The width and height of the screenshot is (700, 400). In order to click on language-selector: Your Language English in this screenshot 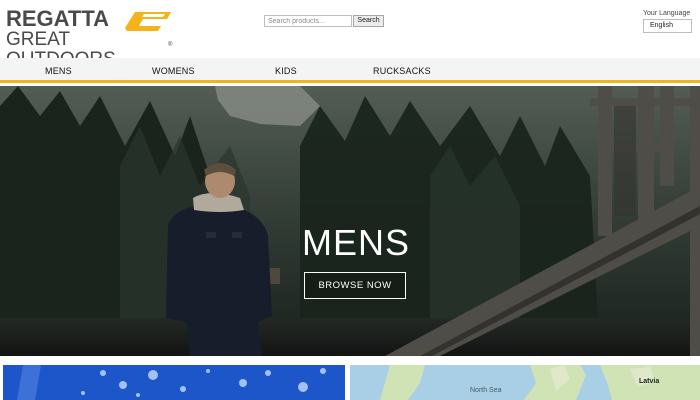, I will do `click(669, 21)`.